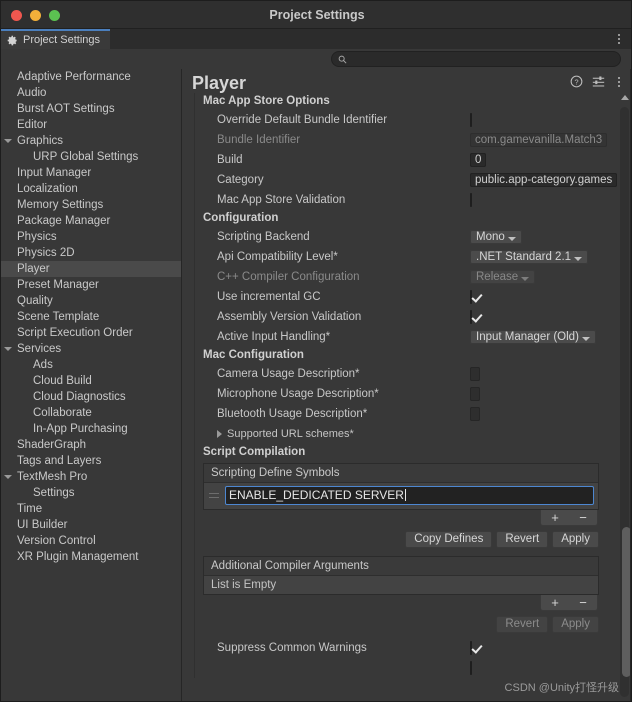 The width and height of the screenshot is (632, 702). What do you see at coordinates (533, 337) in the screenshot?
I see `dropdown-active-input-handling: Input Manager (Old)` at bounding box center [533, 337].